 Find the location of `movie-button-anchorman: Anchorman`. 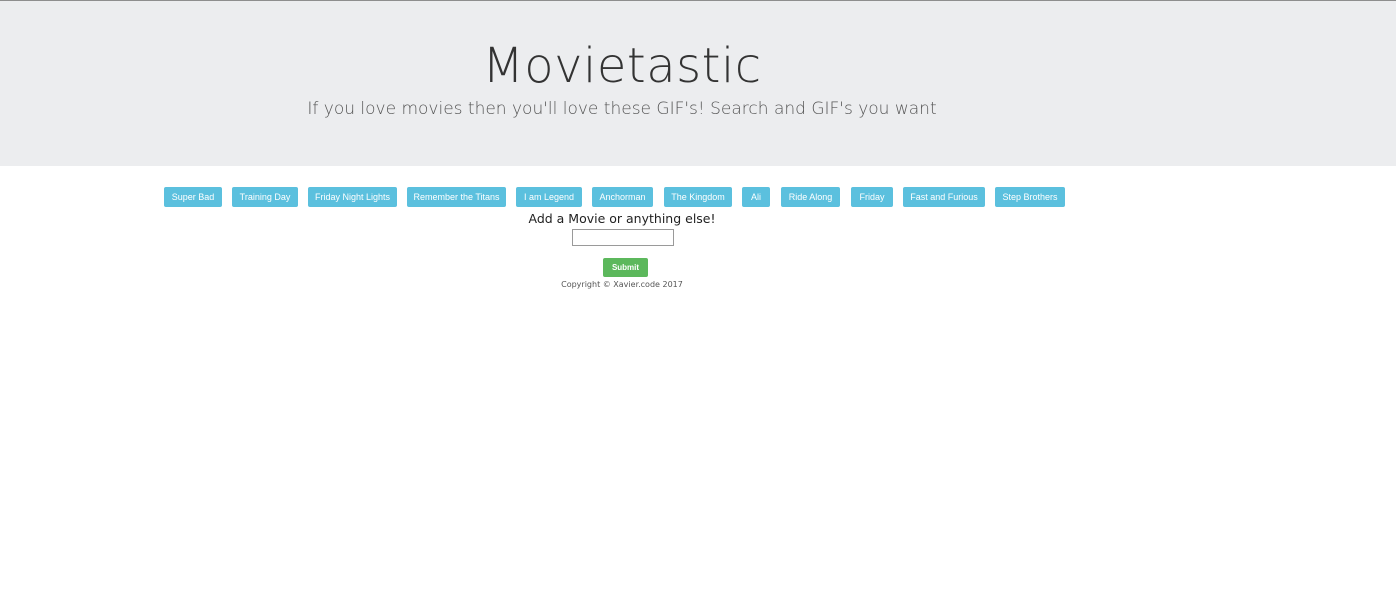

movie-button-anchorman: Anchorman is located at coordinates (622, 197).